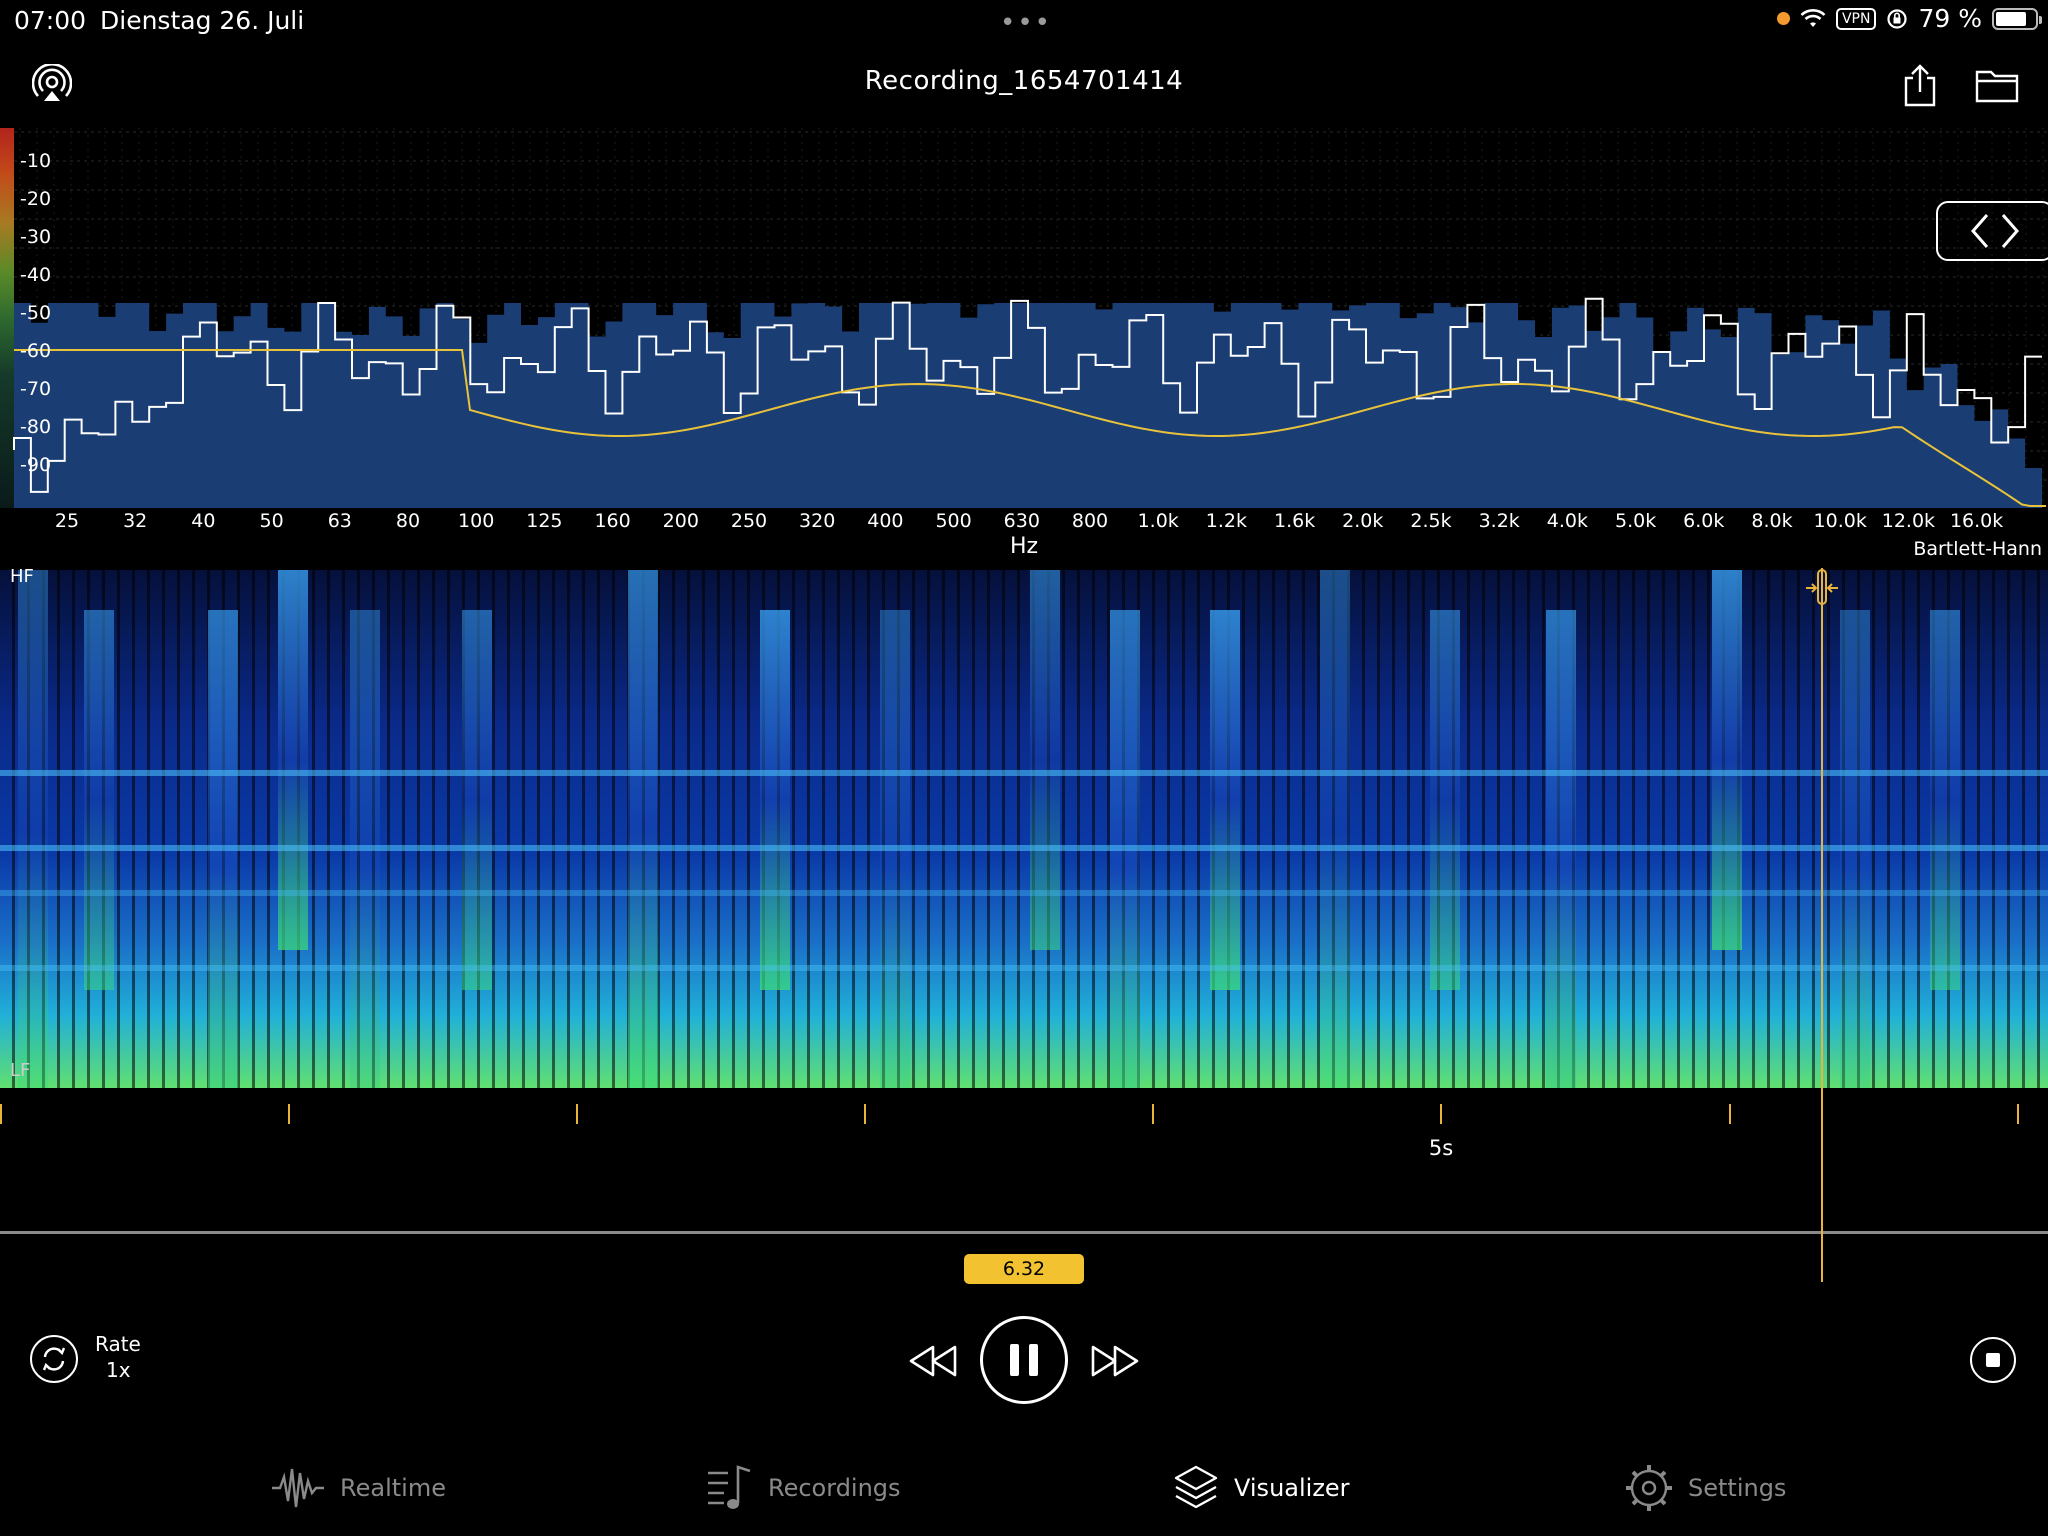 Image resolution: width=2048 pixels, height=1536 pixels. What do you see at coordinates (36, 199) in the screenshot?
I see `db-tick-label: -20` at bounding box center [36, 199].